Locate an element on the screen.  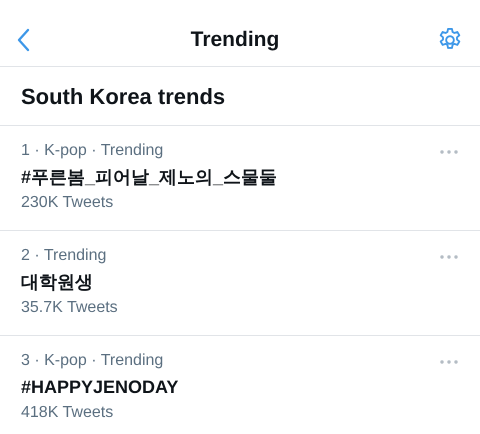
trend-context: 1 · K-pop · Trending is located at coordinates (92, 151).